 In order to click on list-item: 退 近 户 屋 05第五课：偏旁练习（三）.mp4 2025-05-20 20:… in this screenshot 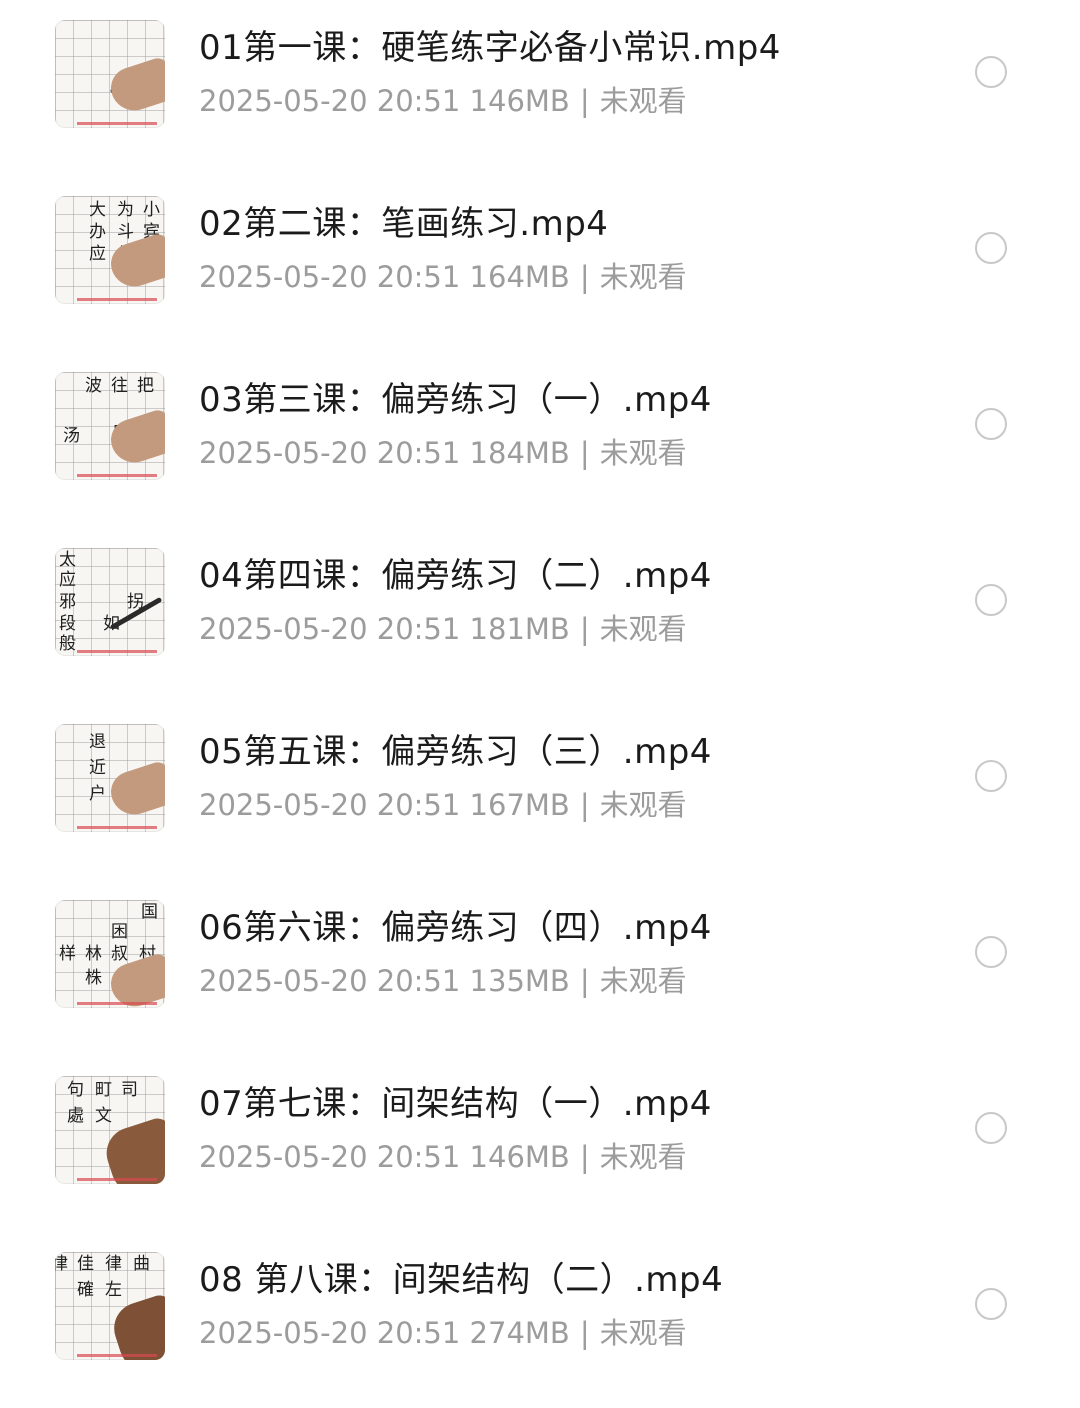, I will do `click(540, 792)`.